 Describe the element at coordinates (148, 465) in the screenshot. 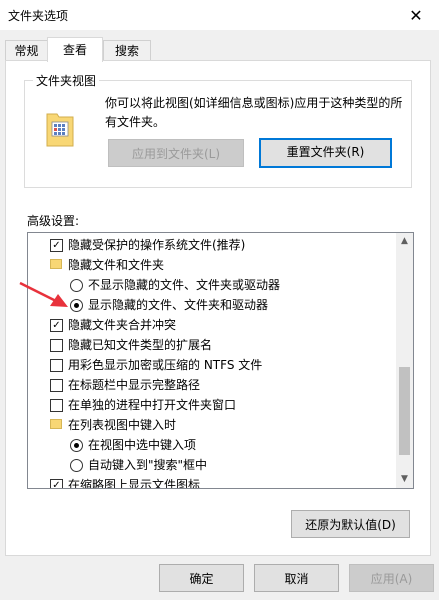

I see `list-item-label: 自动键入到"搜索"框中` at that location.